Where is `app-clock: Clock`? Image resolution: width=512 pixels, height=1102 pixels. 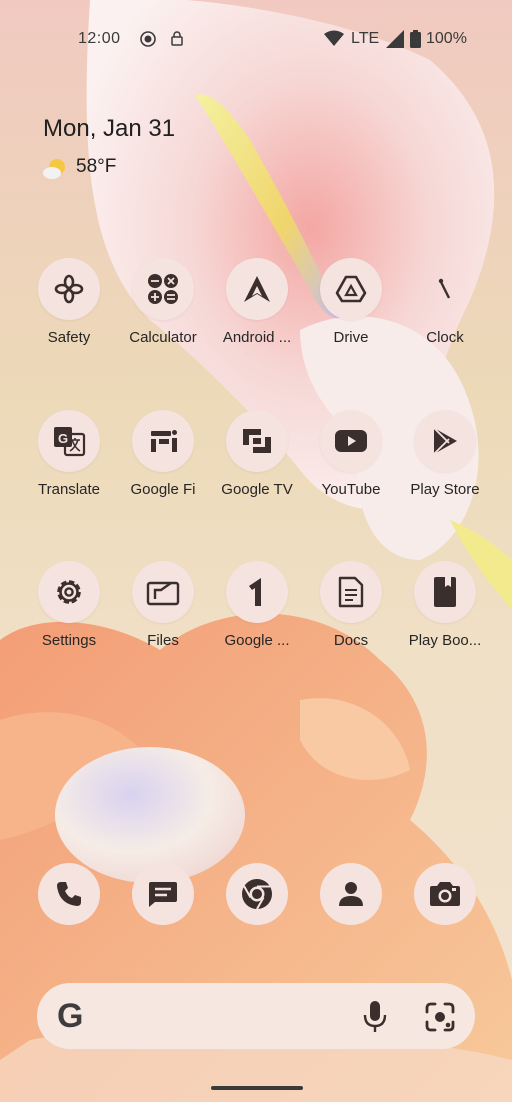 app-clock: Clock is located at coordinates (445, 302).